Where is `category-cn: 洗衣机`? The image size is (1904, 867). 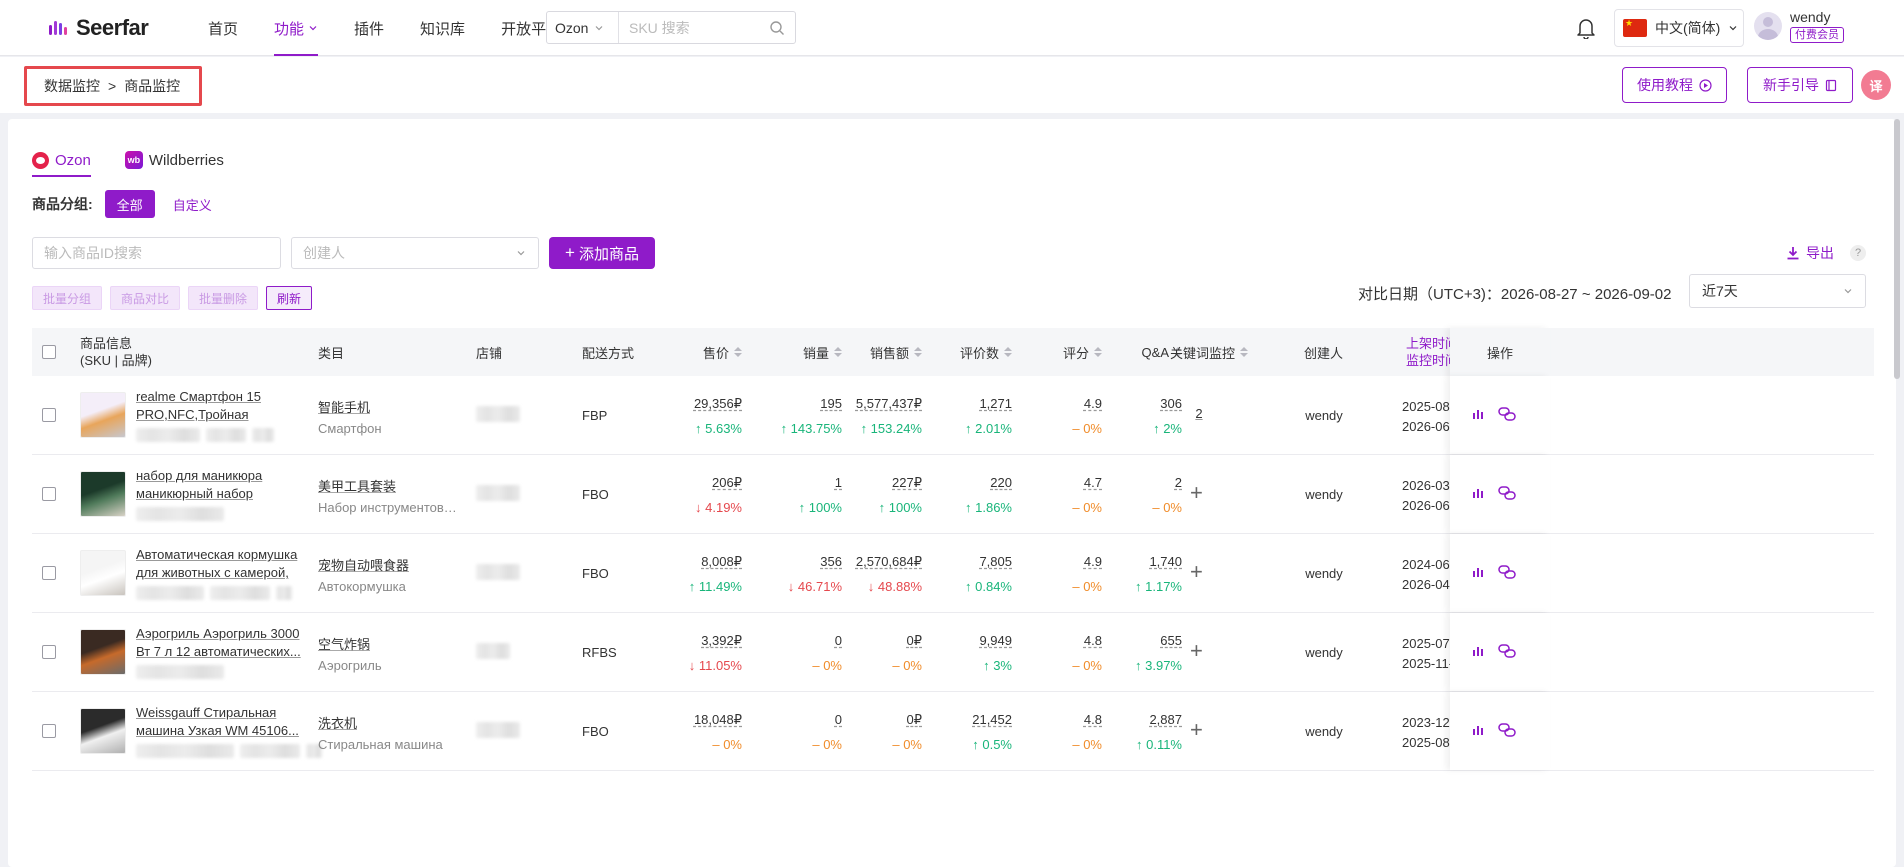
category-cn: 洗衣机 is located at coordinates (337, 722).